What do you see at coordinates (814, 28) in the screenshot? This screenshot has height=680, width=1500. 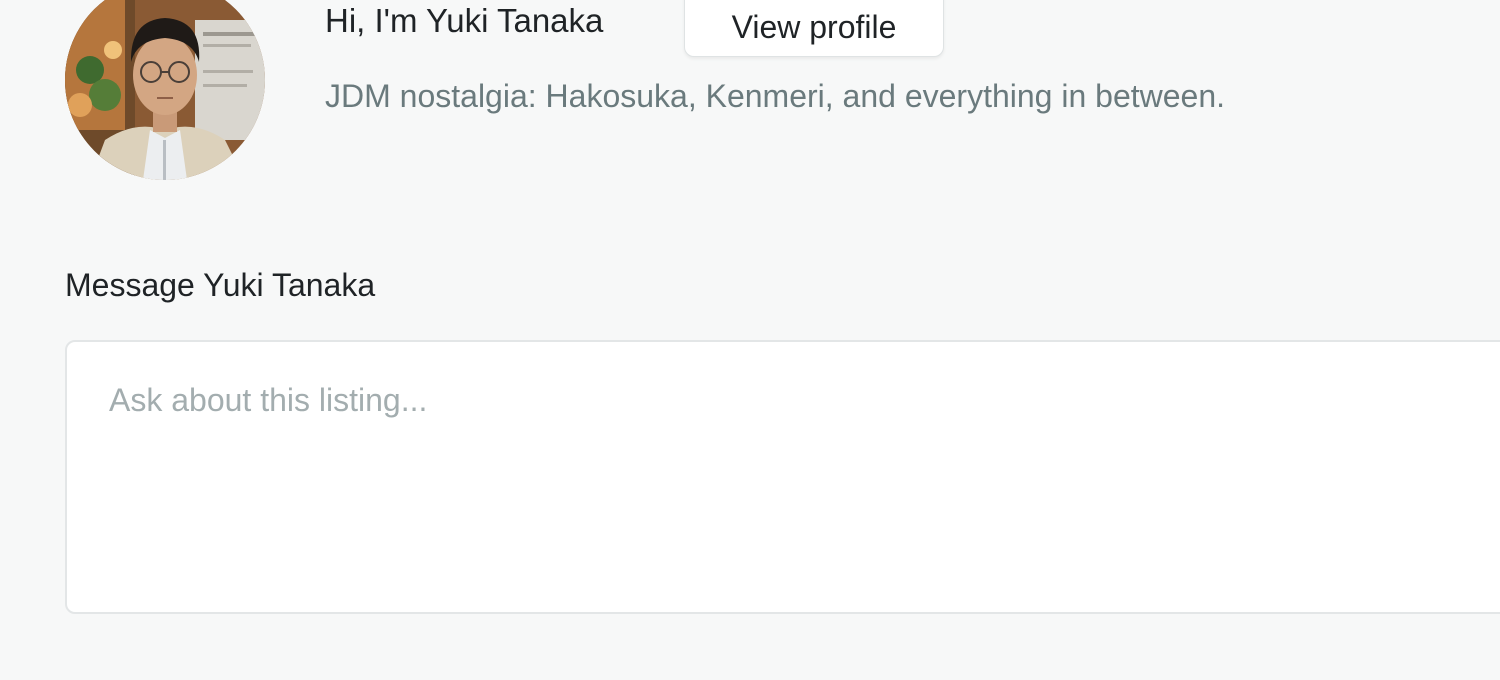 I see `view-profile-button: View profile` at bounding box center [814, 28].